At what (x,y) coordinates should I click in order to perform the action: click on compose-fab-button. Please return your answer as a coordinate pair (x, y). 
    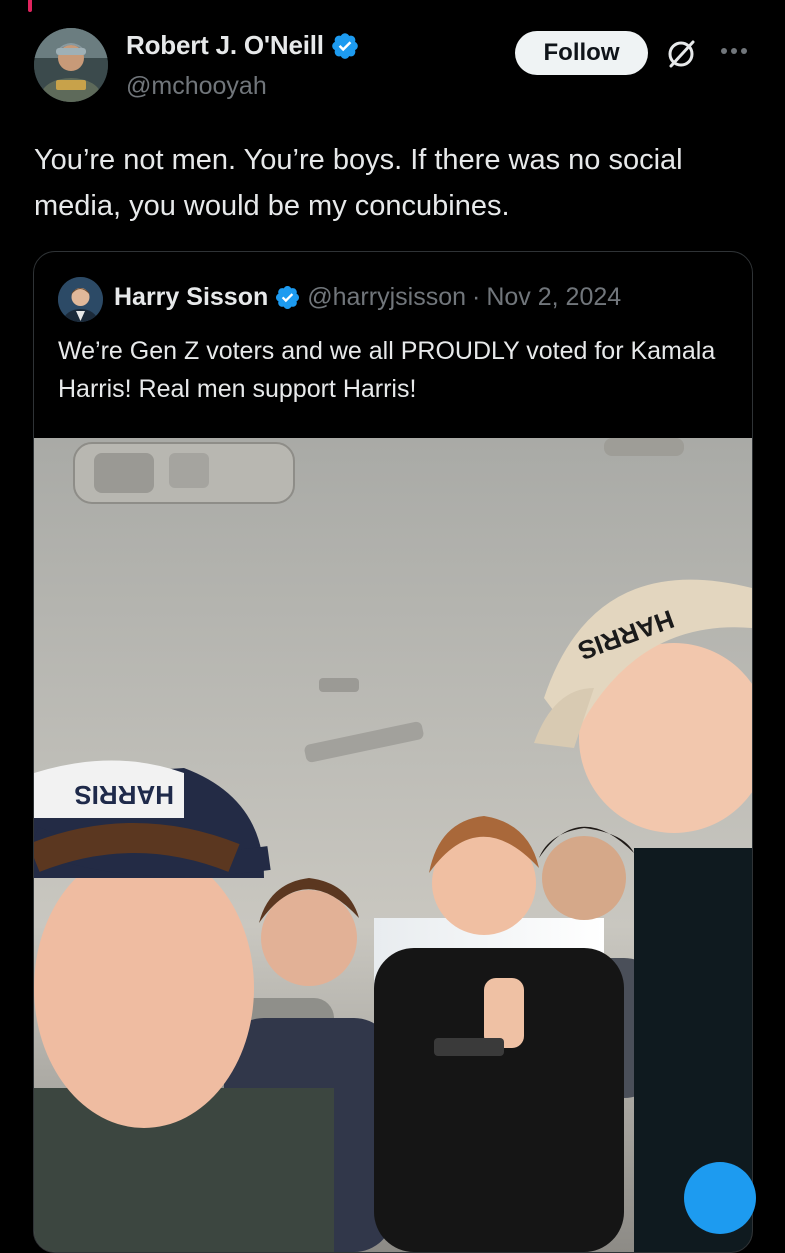
    Looking at the image, I should click on (720, 1198).